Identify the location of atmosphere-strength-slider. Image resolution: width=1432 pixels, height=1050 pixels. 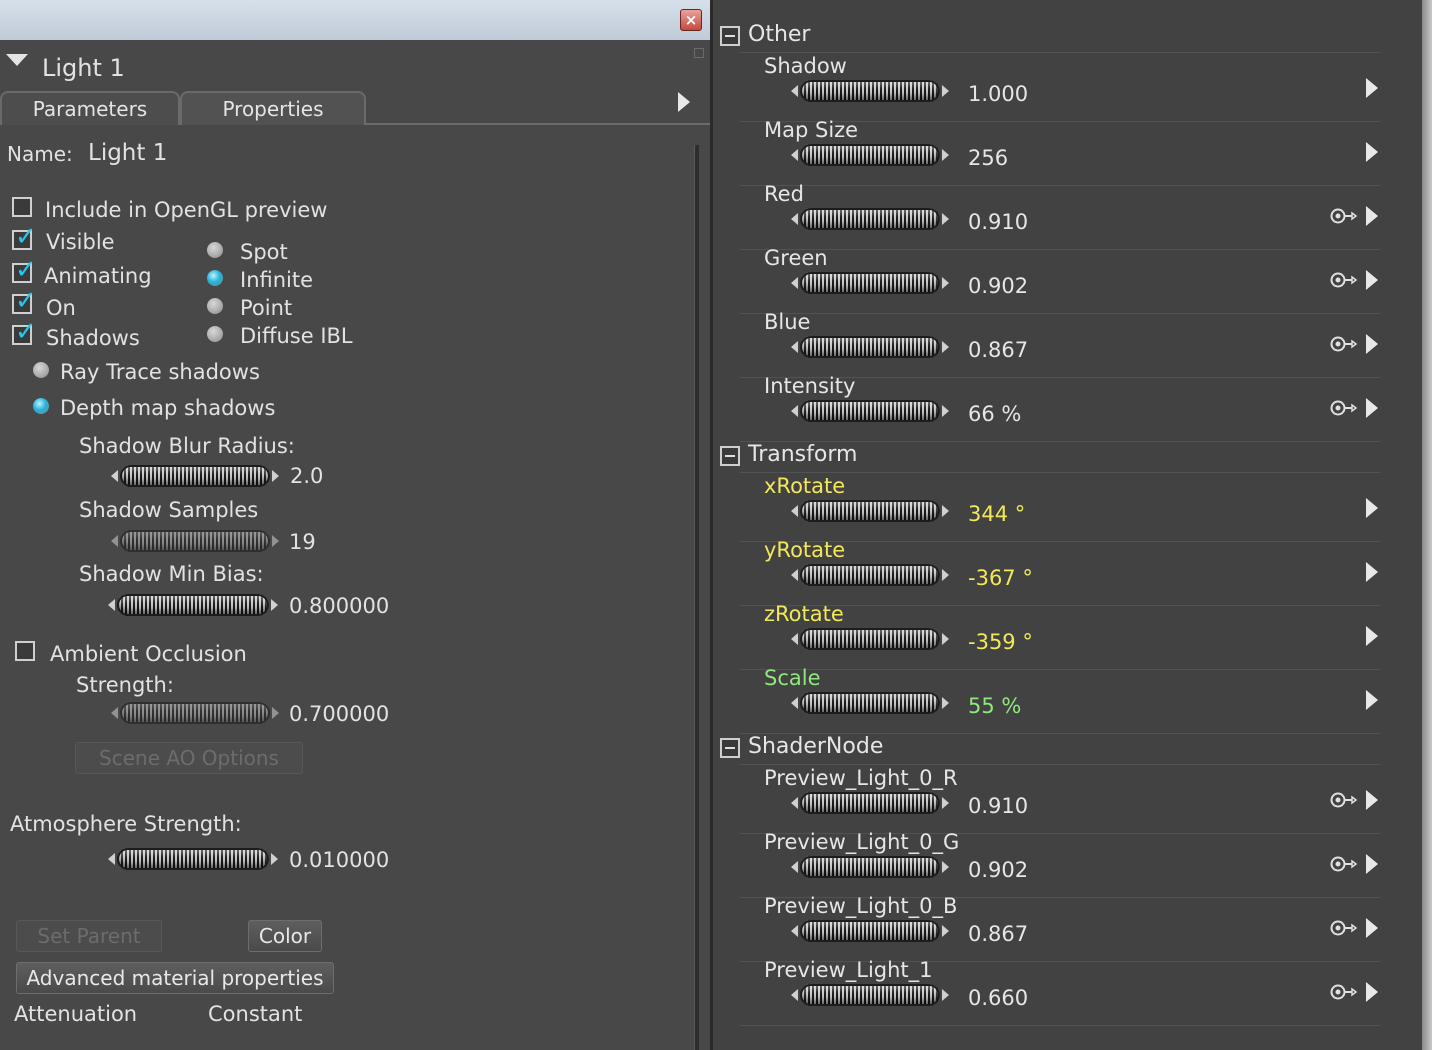
(193, 859).